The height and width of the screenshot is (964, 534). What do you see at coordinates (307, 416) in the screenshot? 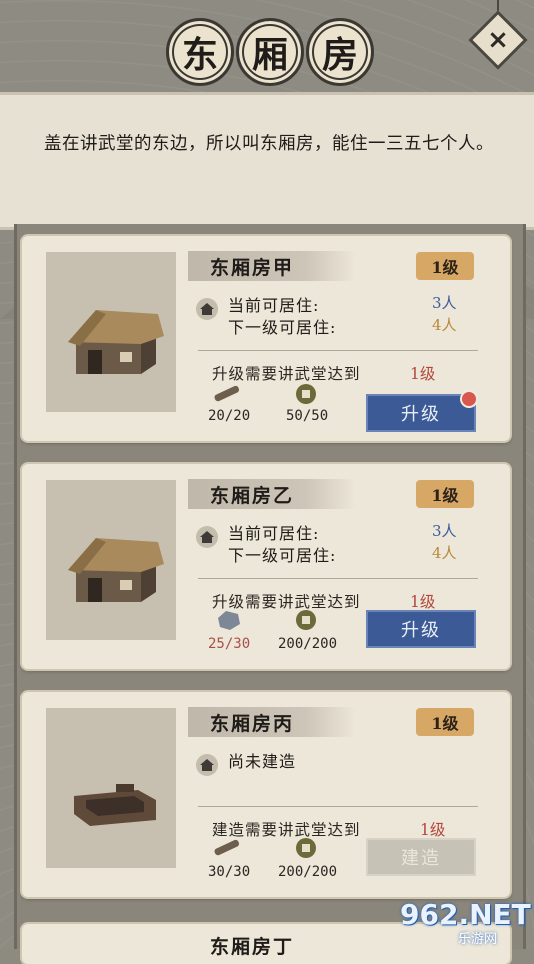
I see `cost-coin: 50/50` at bounding box center [307, 416].